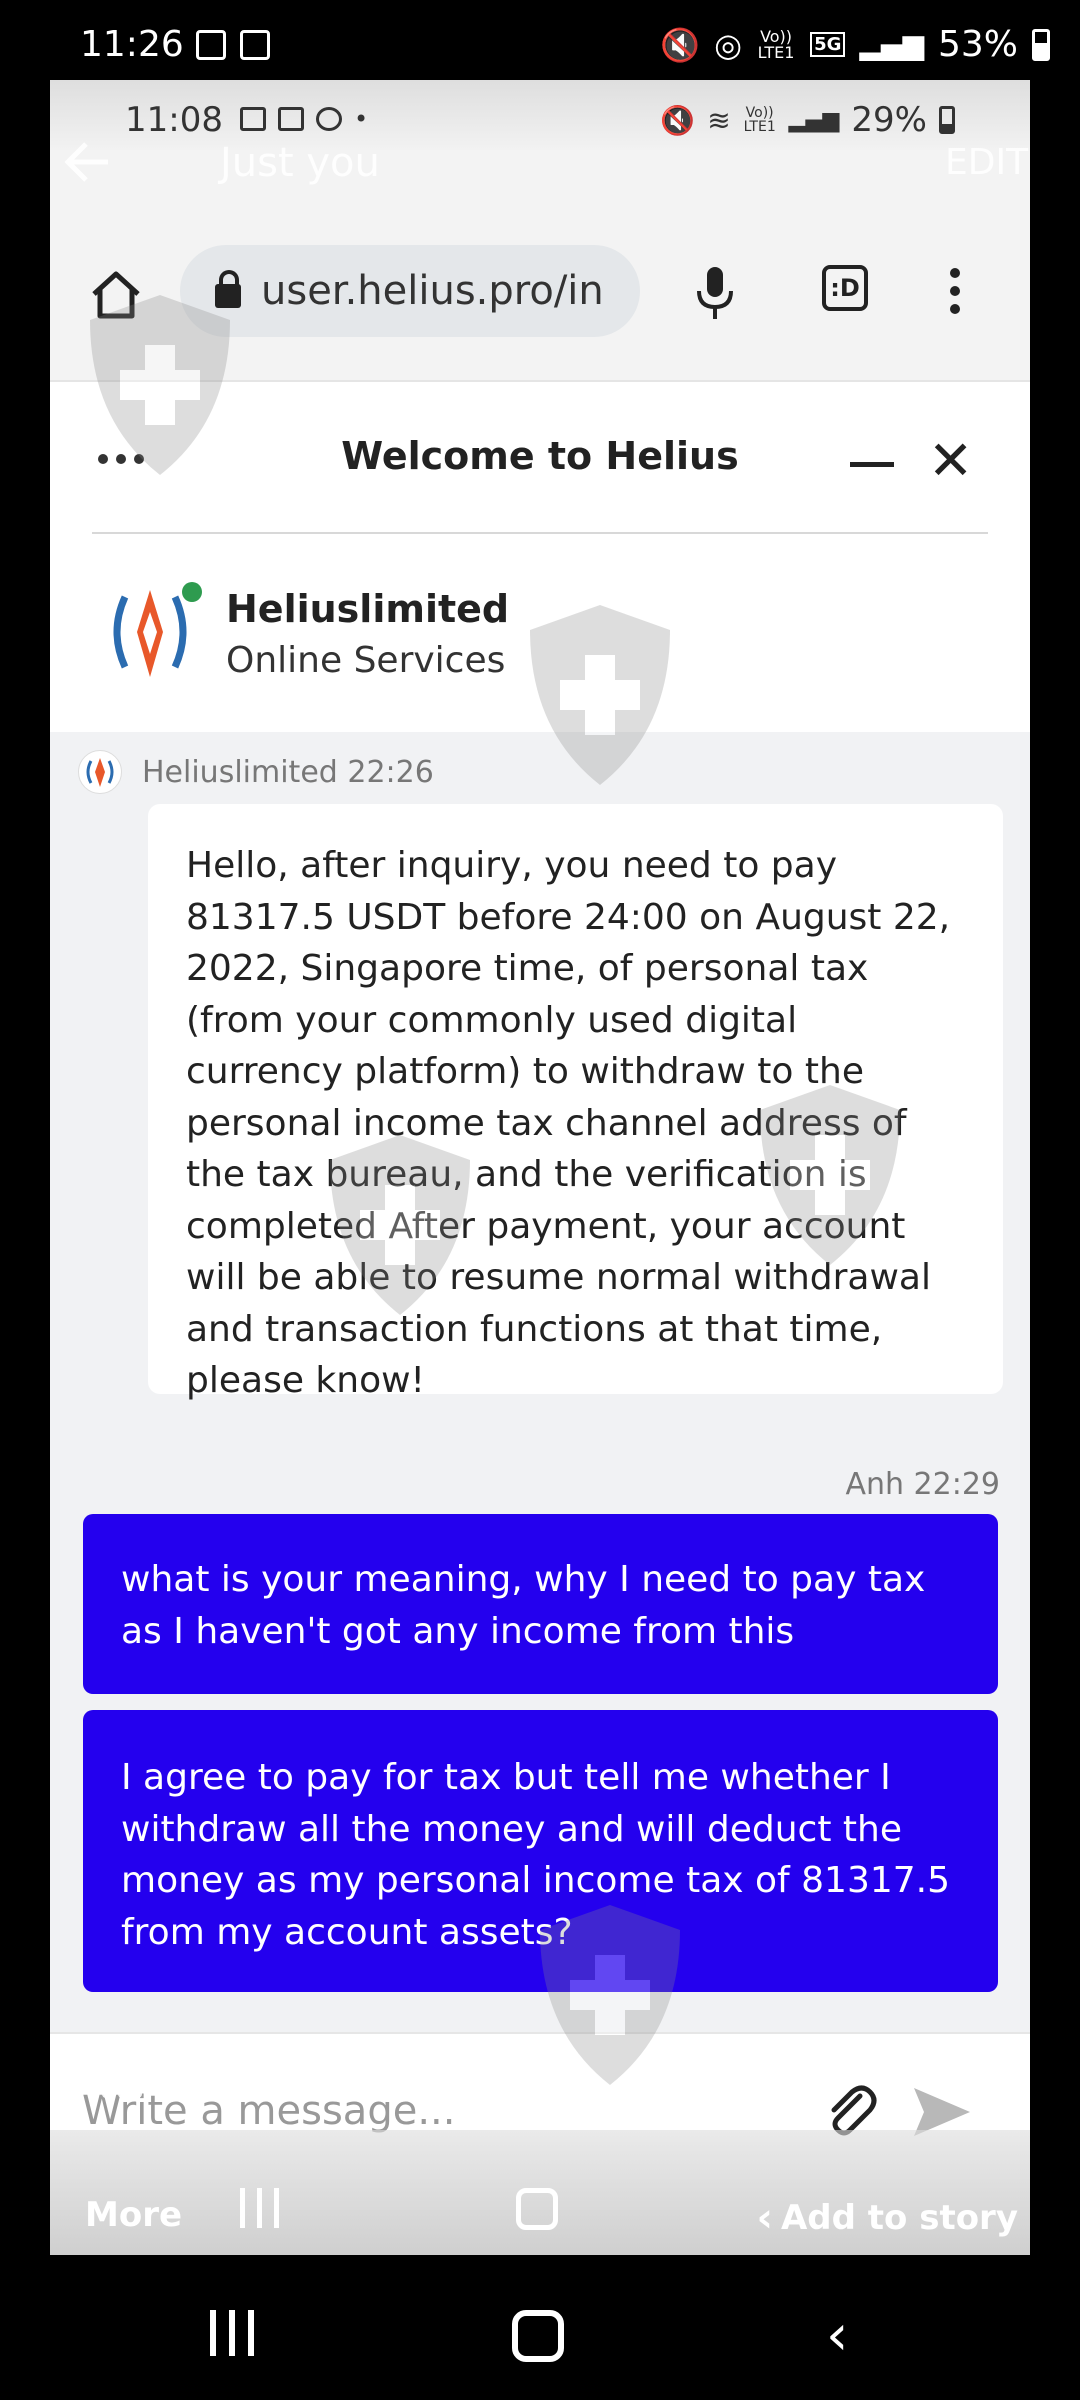 The image size is (1080, 2400). I want to click on url-text: user.helius.pro/in, so click(432, 291).